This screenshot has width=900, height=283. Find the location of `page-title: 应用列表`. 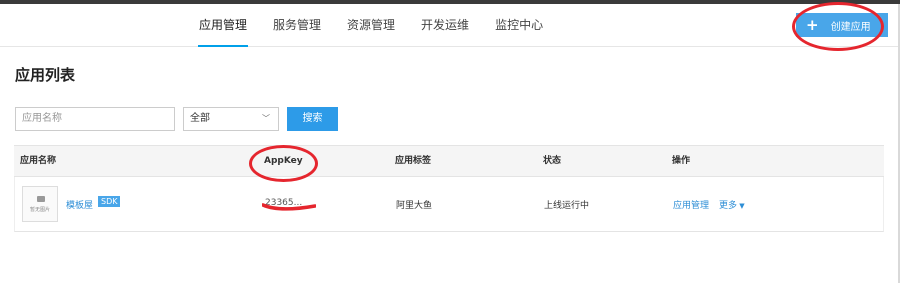

page-title: 应用列表 is located at coordinates (45, 75).